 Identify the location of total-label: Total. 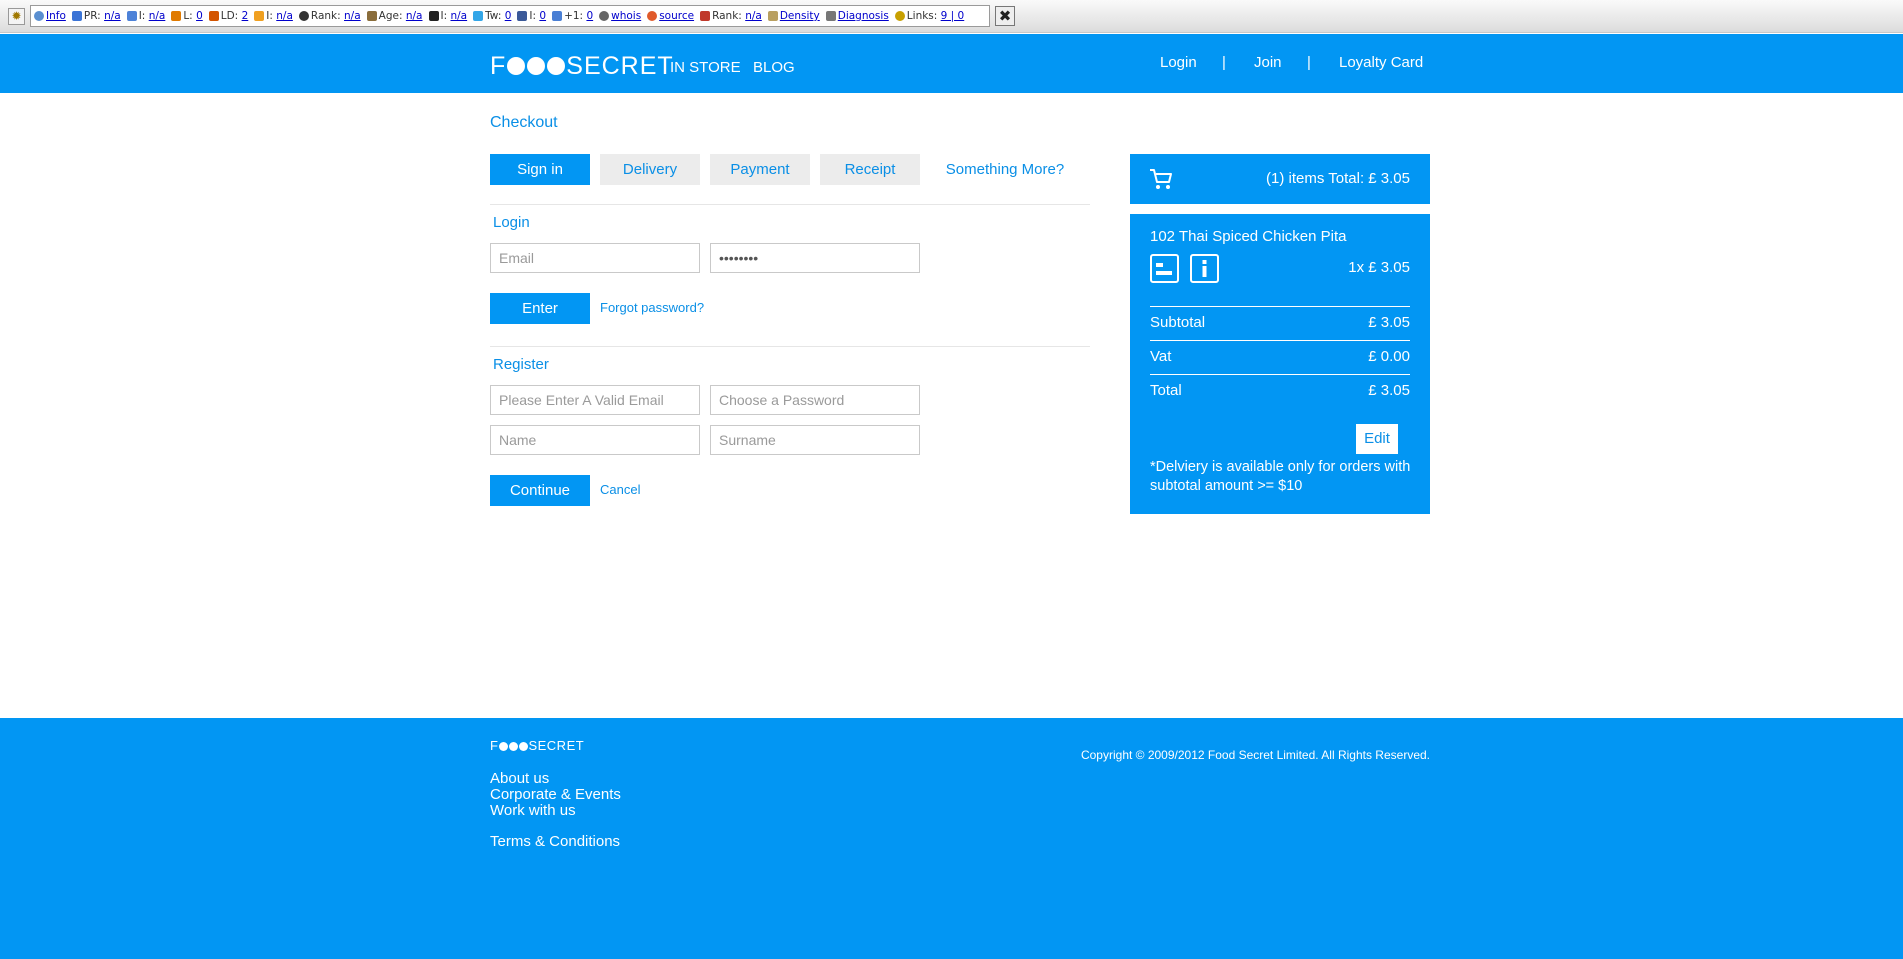
(1166, 390).